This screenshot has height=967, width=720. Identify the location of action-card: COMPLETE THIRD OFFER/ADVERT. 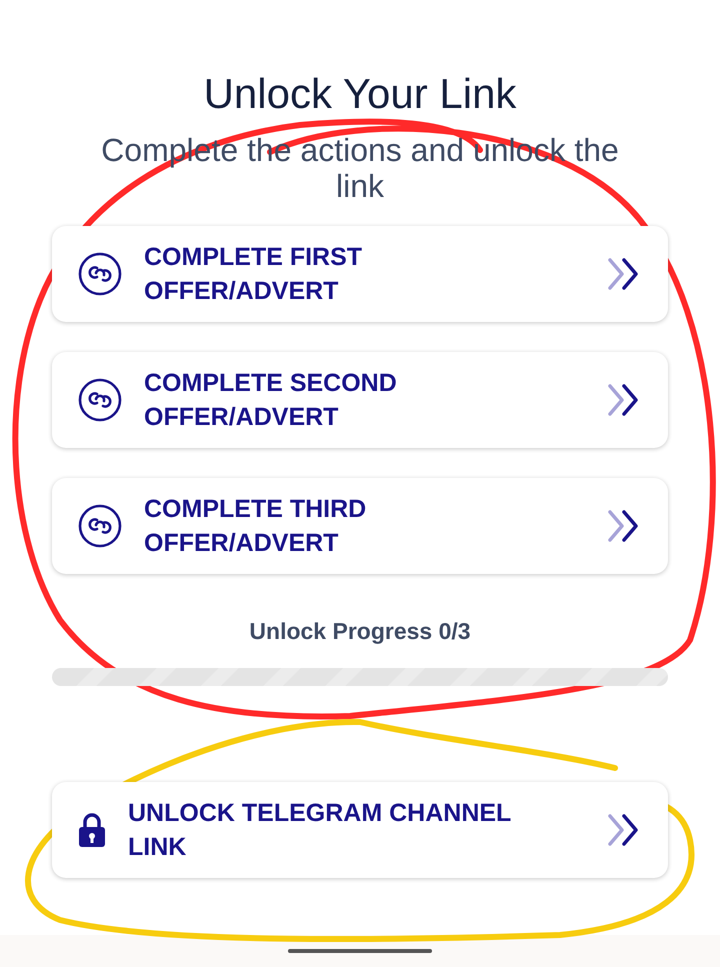
(360, 526).